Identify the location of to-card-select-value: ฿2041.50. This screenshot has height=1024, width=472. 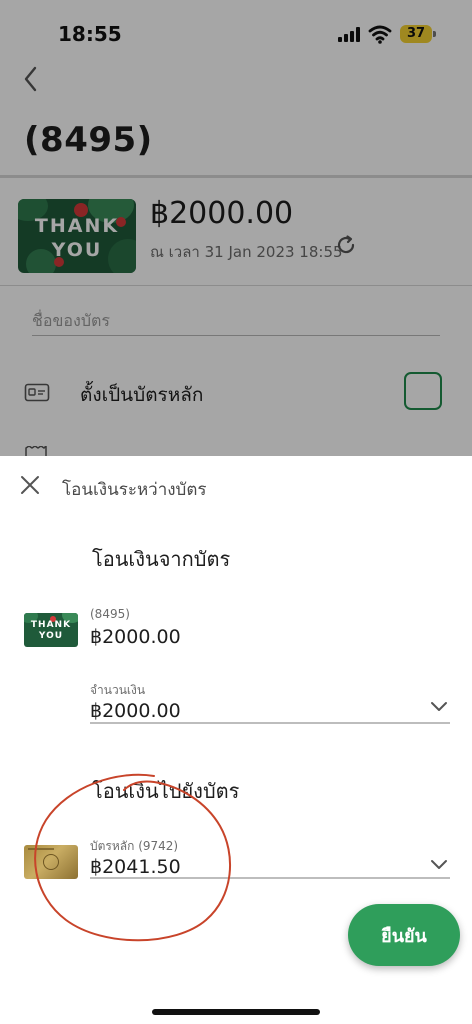
(135, 867).